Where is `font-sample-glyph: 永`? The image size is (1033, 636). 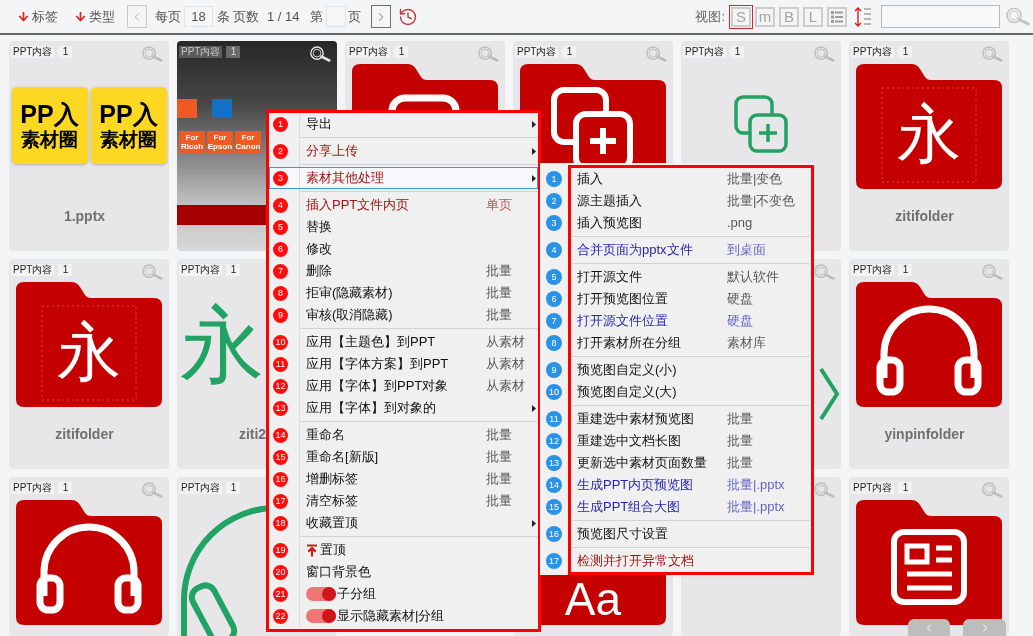 font-sample-glyph: 永 is located at coordinates (222, 344).